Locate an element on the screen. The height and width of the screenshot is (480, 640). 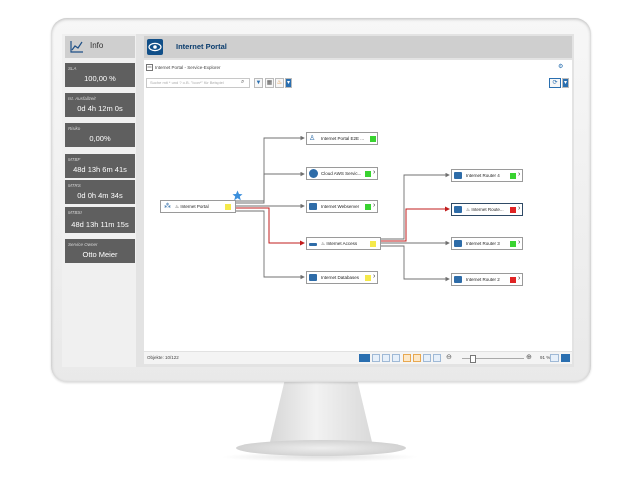
user-icon: ♙ is located at coordinates (313, 138).